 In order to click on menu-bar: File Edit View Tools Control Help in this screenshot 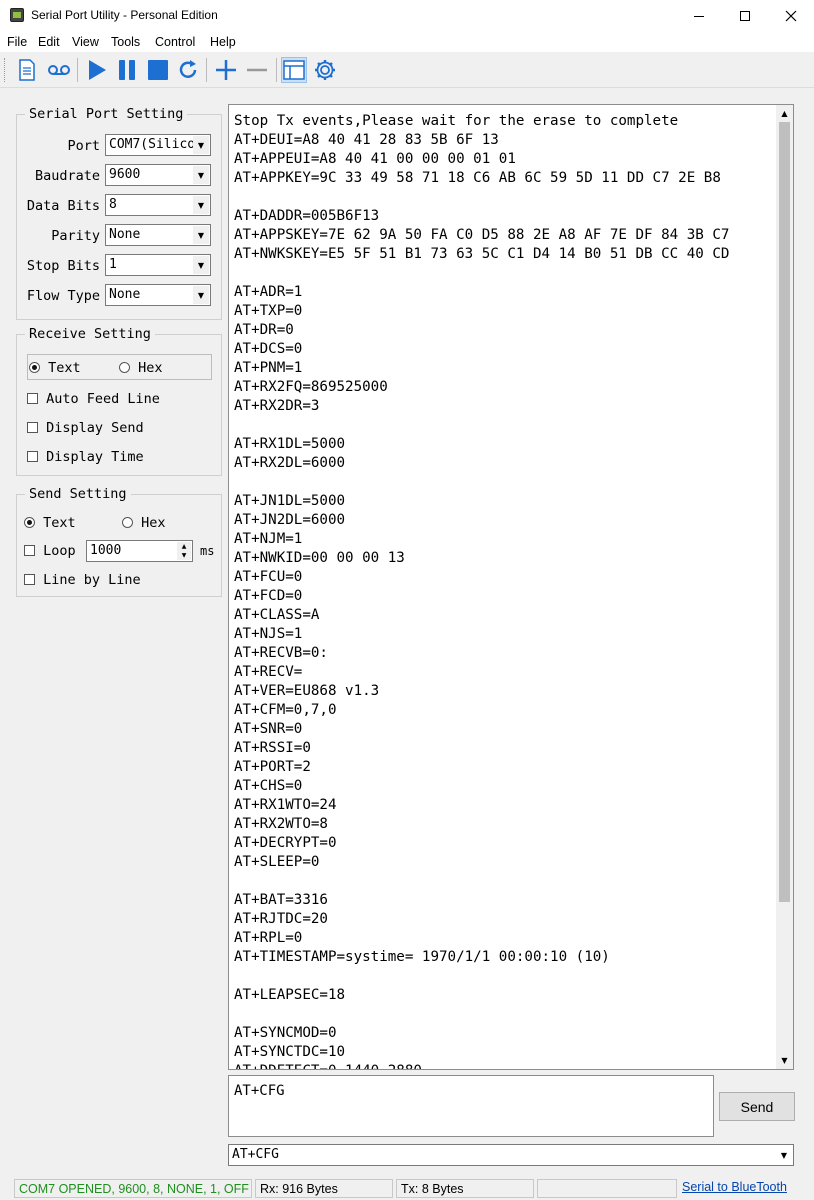, I will do `click(407, 42)`.